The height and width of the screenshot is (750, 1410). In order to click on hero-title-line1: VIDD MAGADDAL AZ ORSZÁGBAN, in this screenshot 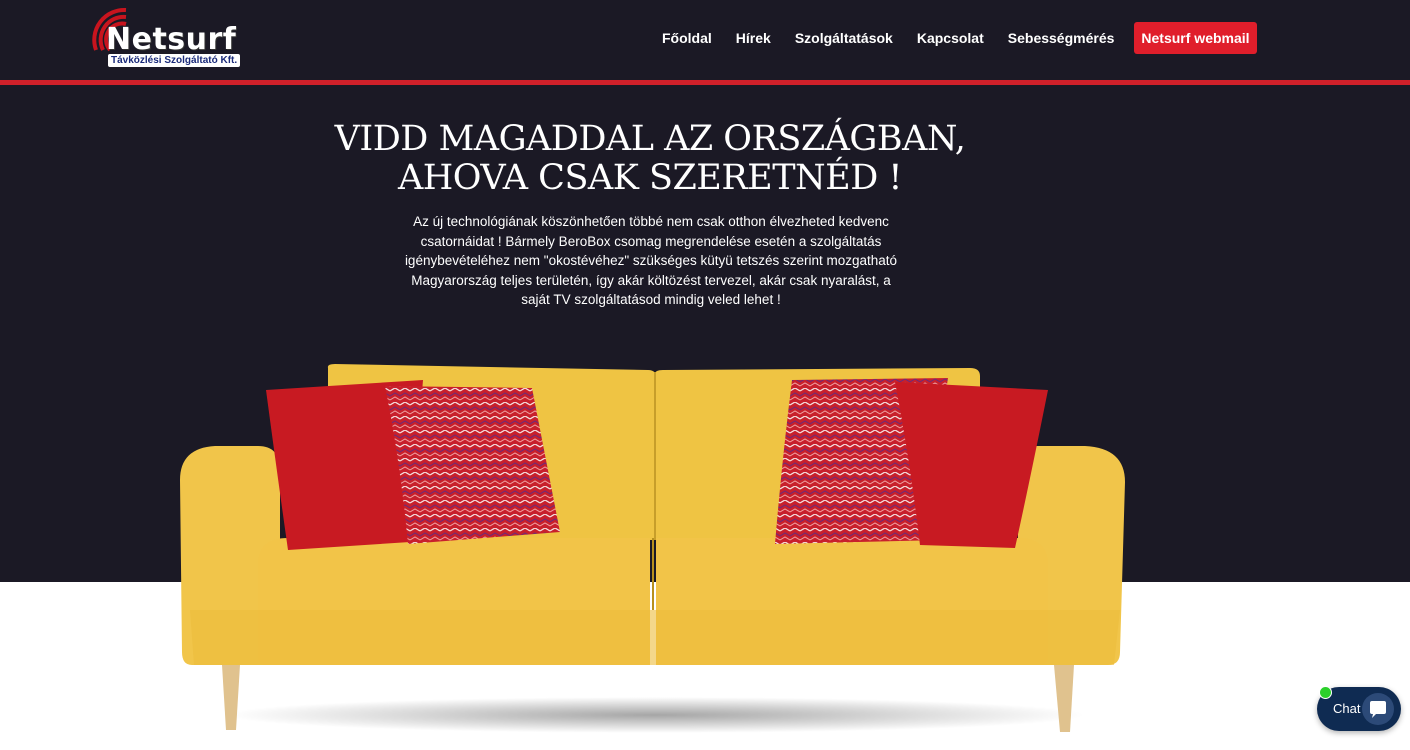, I will do `click(650, 139)`.